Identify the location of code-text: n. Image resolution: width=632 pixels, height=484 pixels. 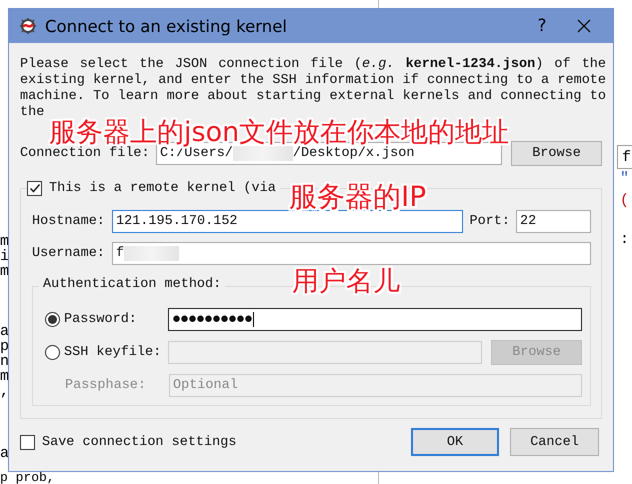
(5, 362).